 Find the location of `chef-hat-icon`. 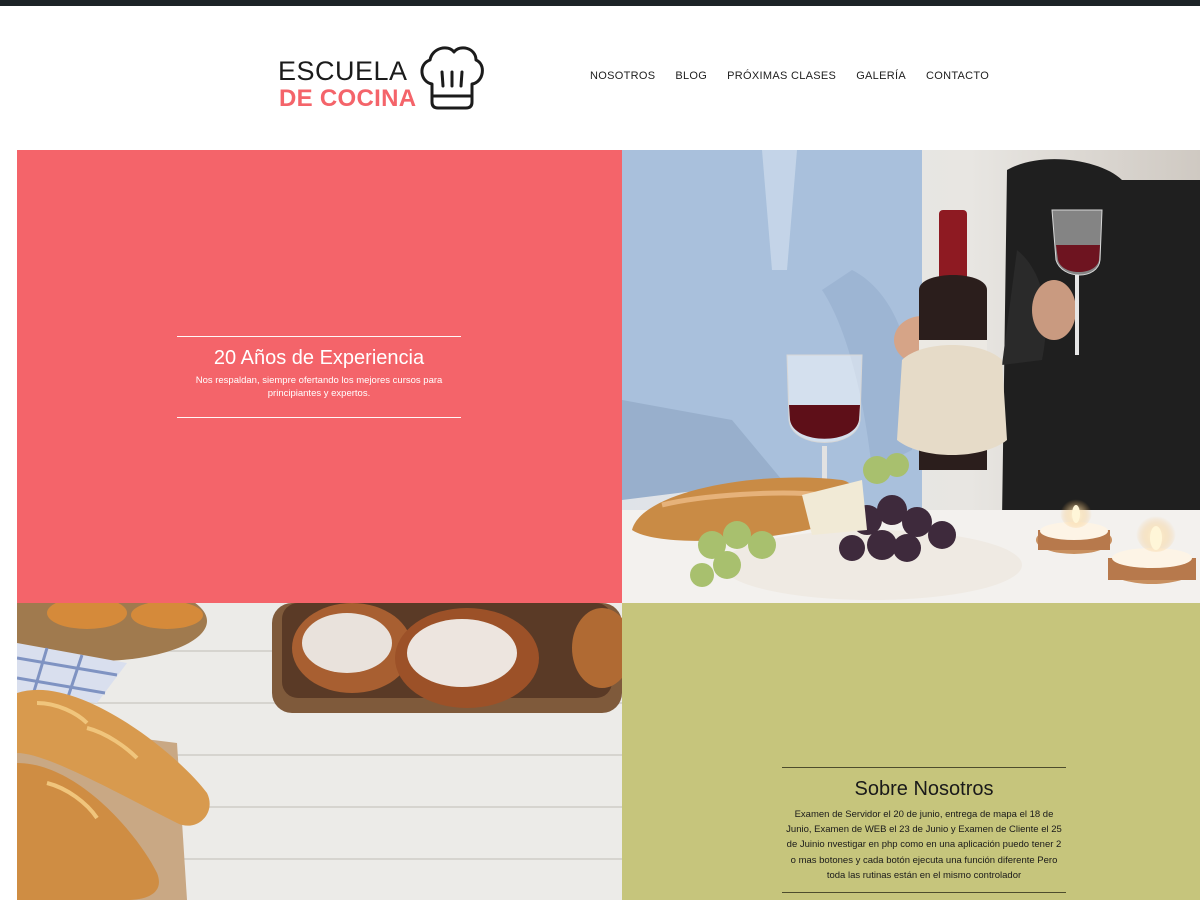

chef-hat-icon is located at coordinates (452, 78).